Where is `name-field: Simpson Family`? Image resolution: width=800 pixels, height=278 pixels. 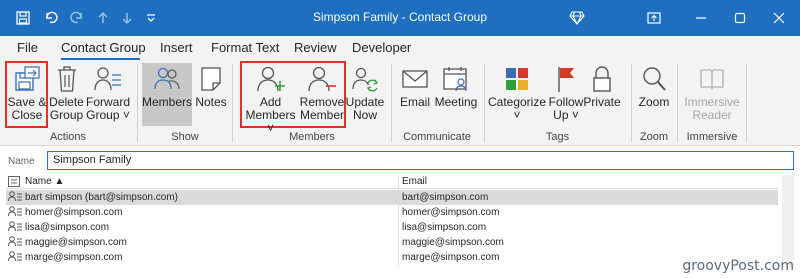
name-field: Simpson Family is located at coordinates (420, 160).